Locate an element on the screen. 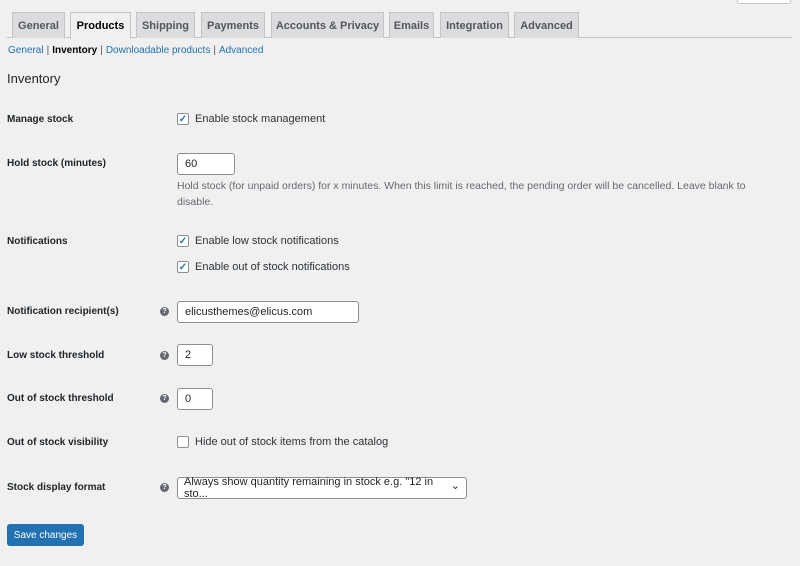 The image size is (800, 566). recipient-label: Notification recipient(s) is located at coordinates (63, 311).